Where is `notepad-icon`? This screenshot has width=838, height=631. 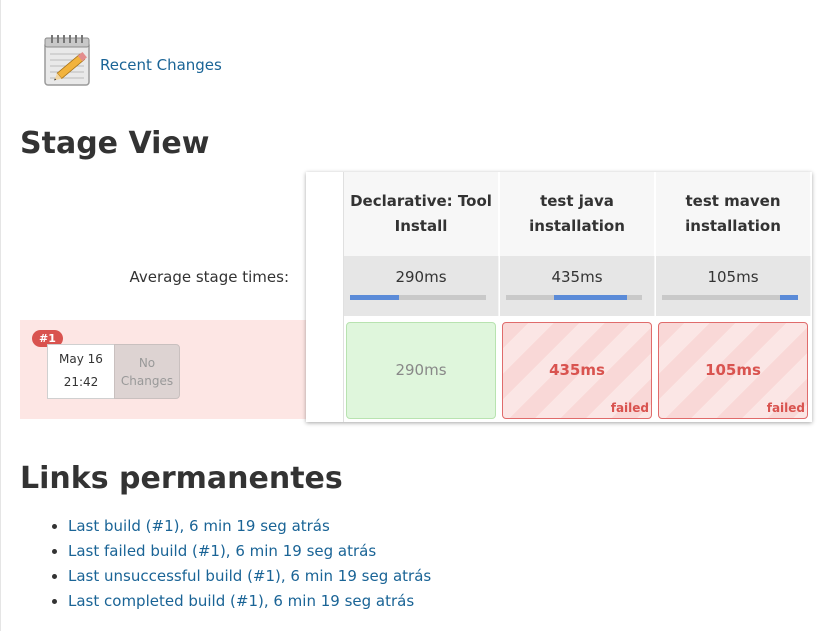 notepad-icon is located at coordinates (67, 60).